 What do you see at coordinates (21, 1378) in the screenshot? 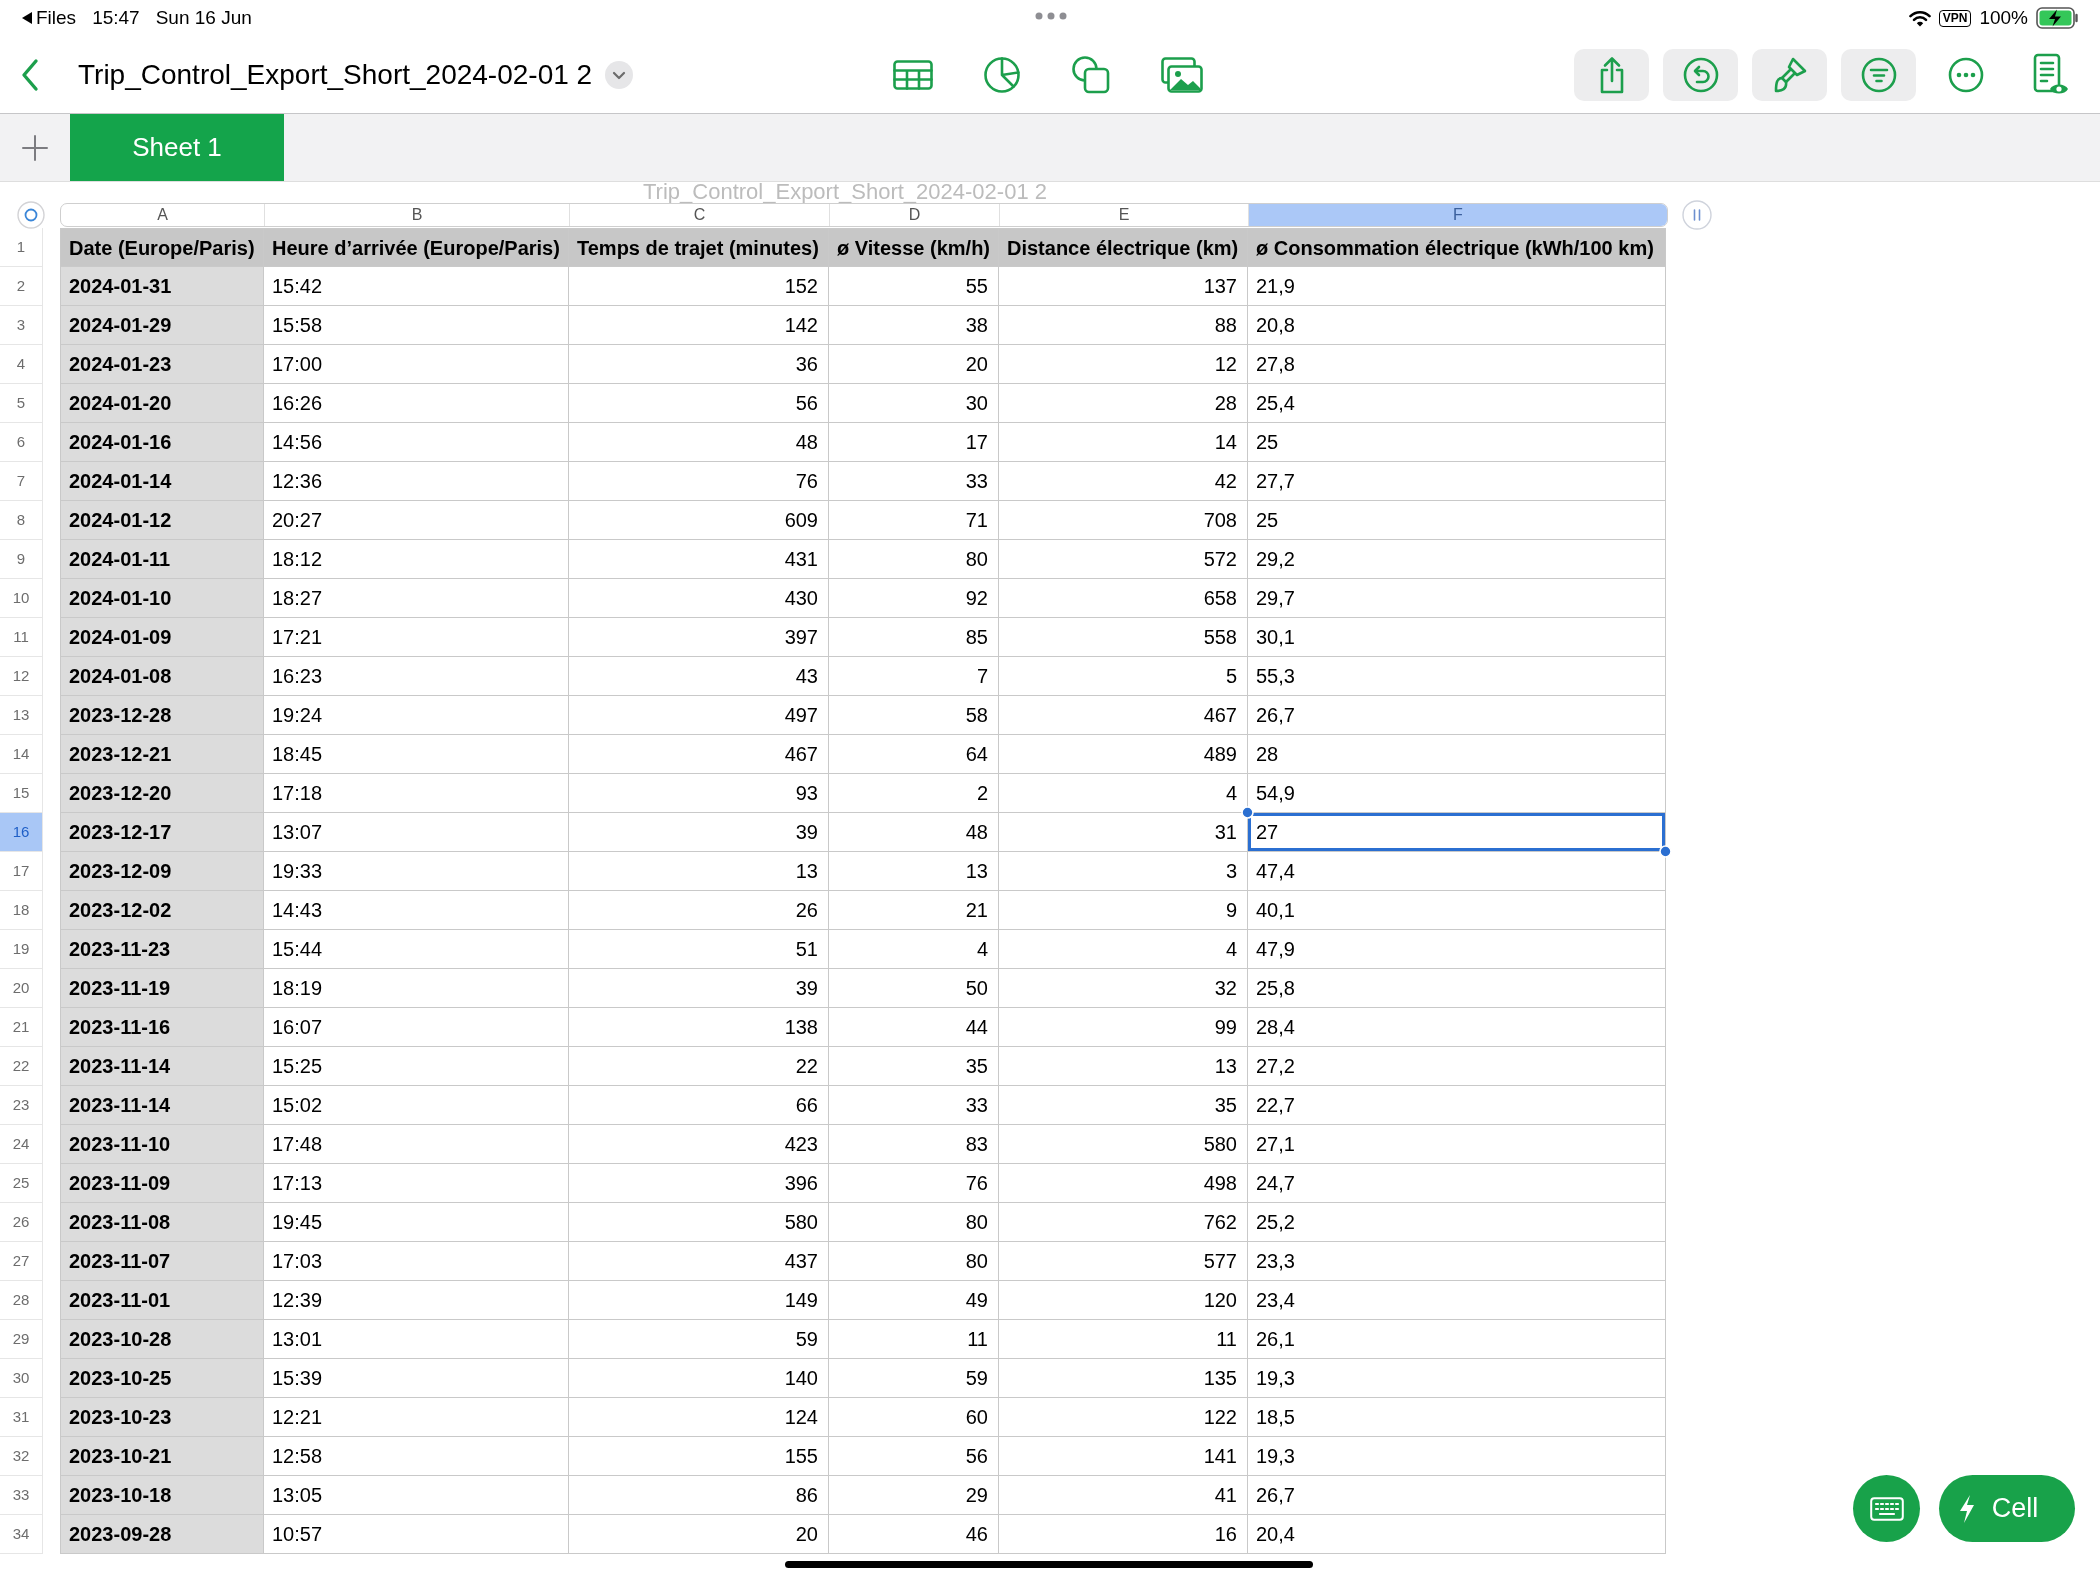
I see `row-number: 30` at bounding box center [21, 1378].